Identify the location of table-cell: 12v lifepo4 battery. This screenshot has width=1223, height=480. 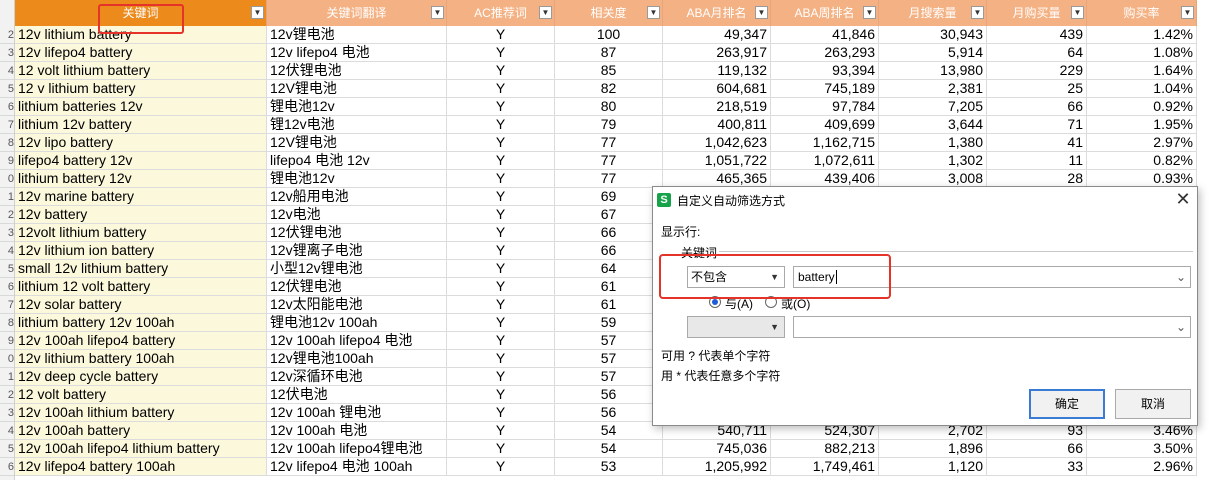
(141, 53).